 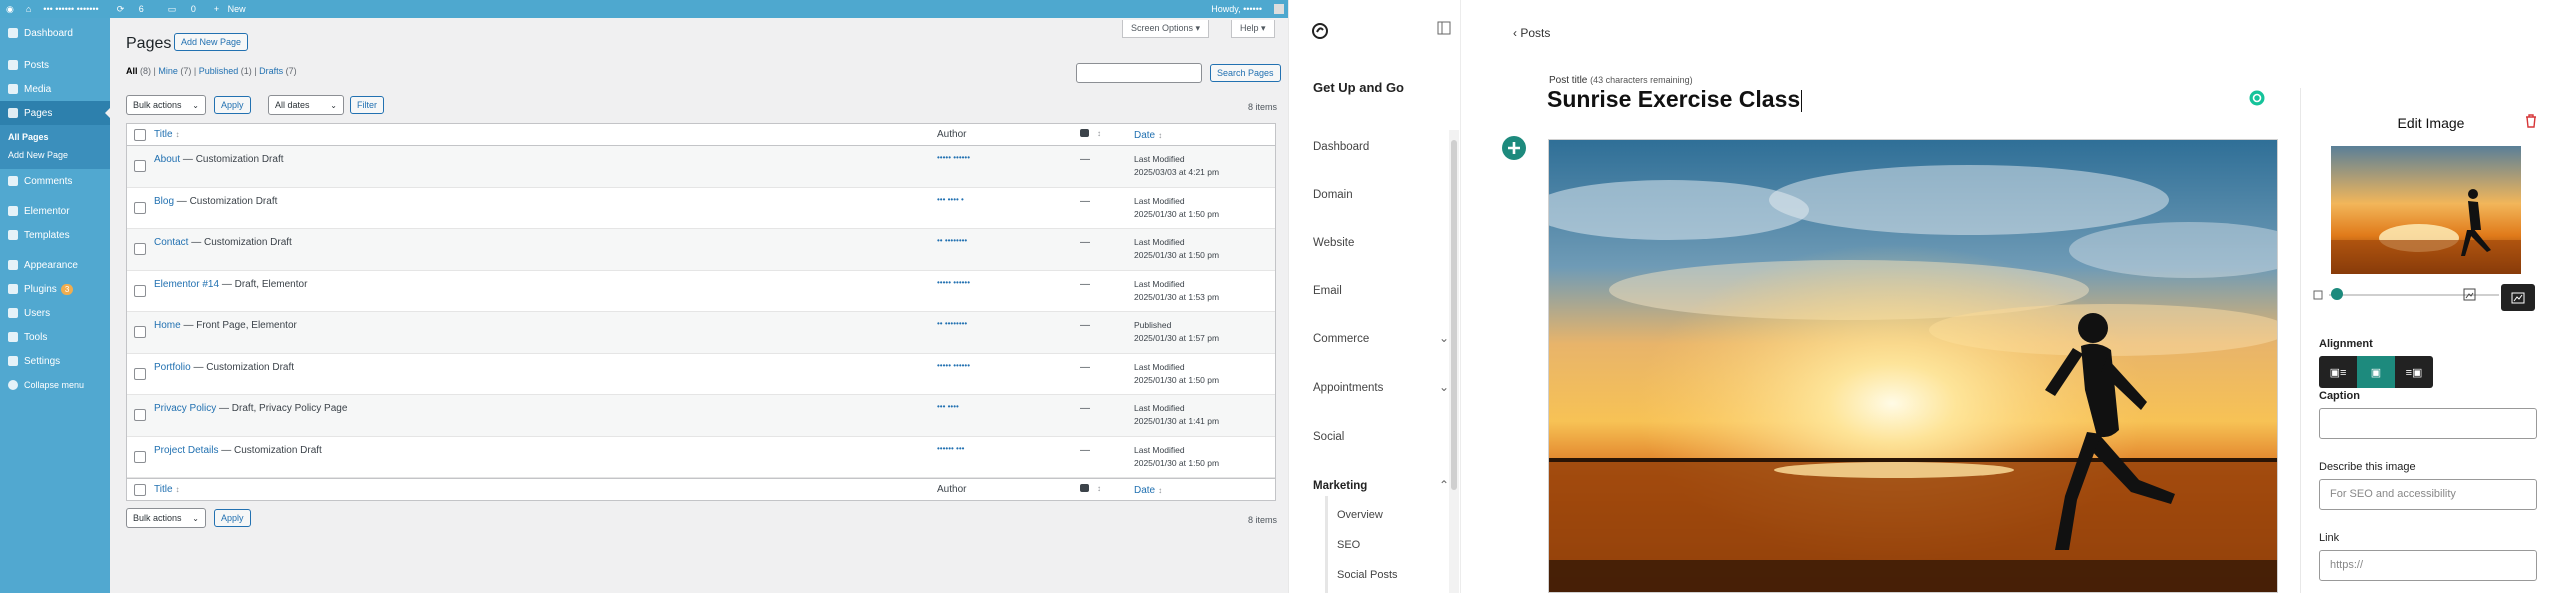 What do you see at coordinates (185, 408) in the screenshot?
I see `page-title-link: Privacy Policy` at bounding box center [185, 408].